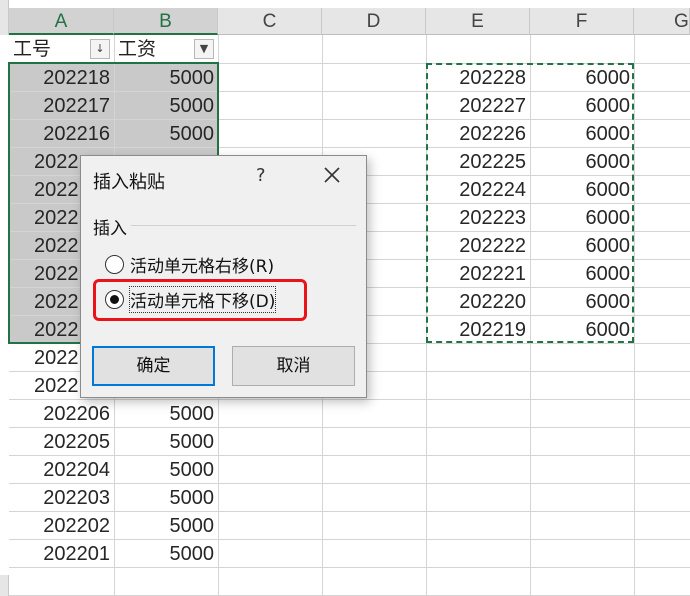  What do you see at coordinates (61, 21) in the screenshot?
I see `column-header-a: A` at bounding box center [61, 21].